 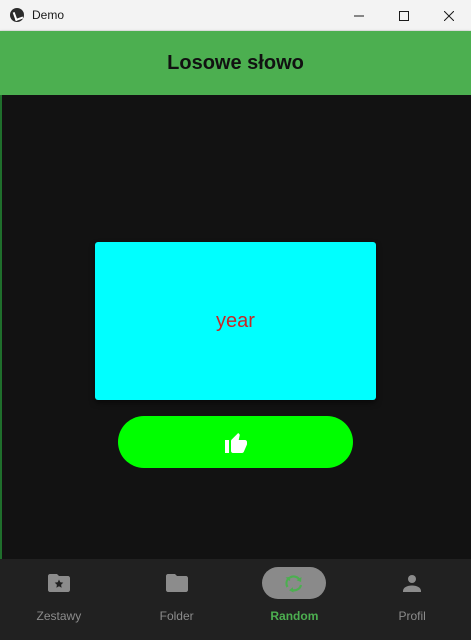 What do you see at coordinates (176, 616) in the screenshot?
I see `nav-label-folder: Folder` at bounding box center [176, 616].